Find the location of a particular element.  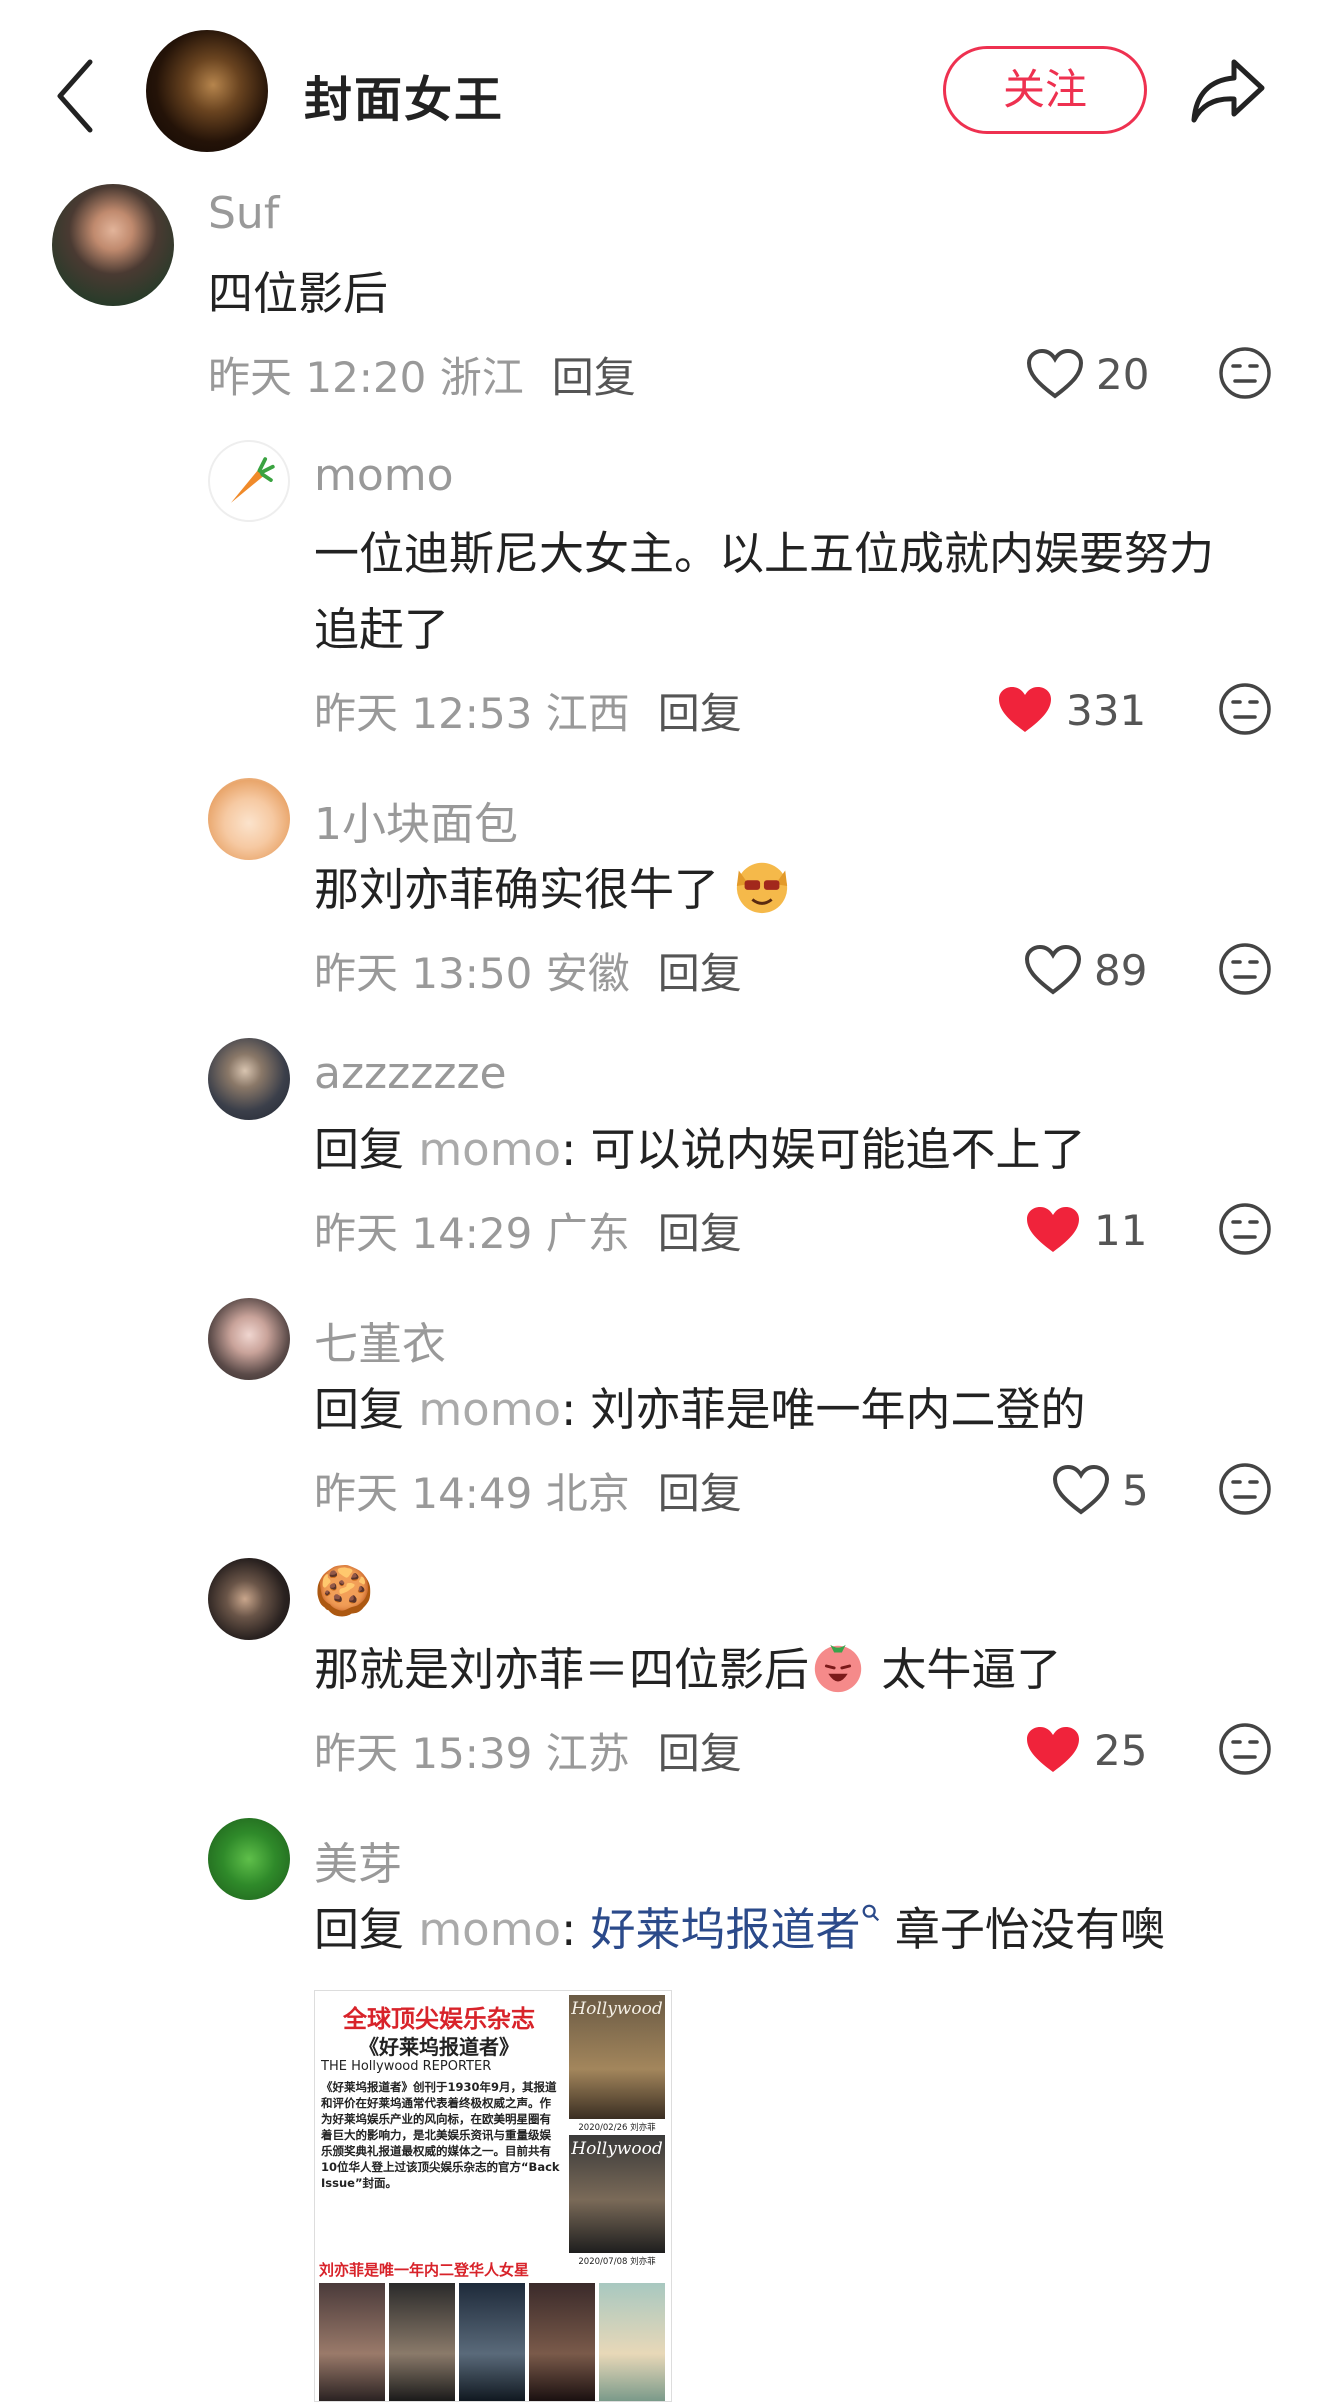

comment-text-body: 那就是刘亦菲＝四位影后 is located at coordinates (562, 1669).